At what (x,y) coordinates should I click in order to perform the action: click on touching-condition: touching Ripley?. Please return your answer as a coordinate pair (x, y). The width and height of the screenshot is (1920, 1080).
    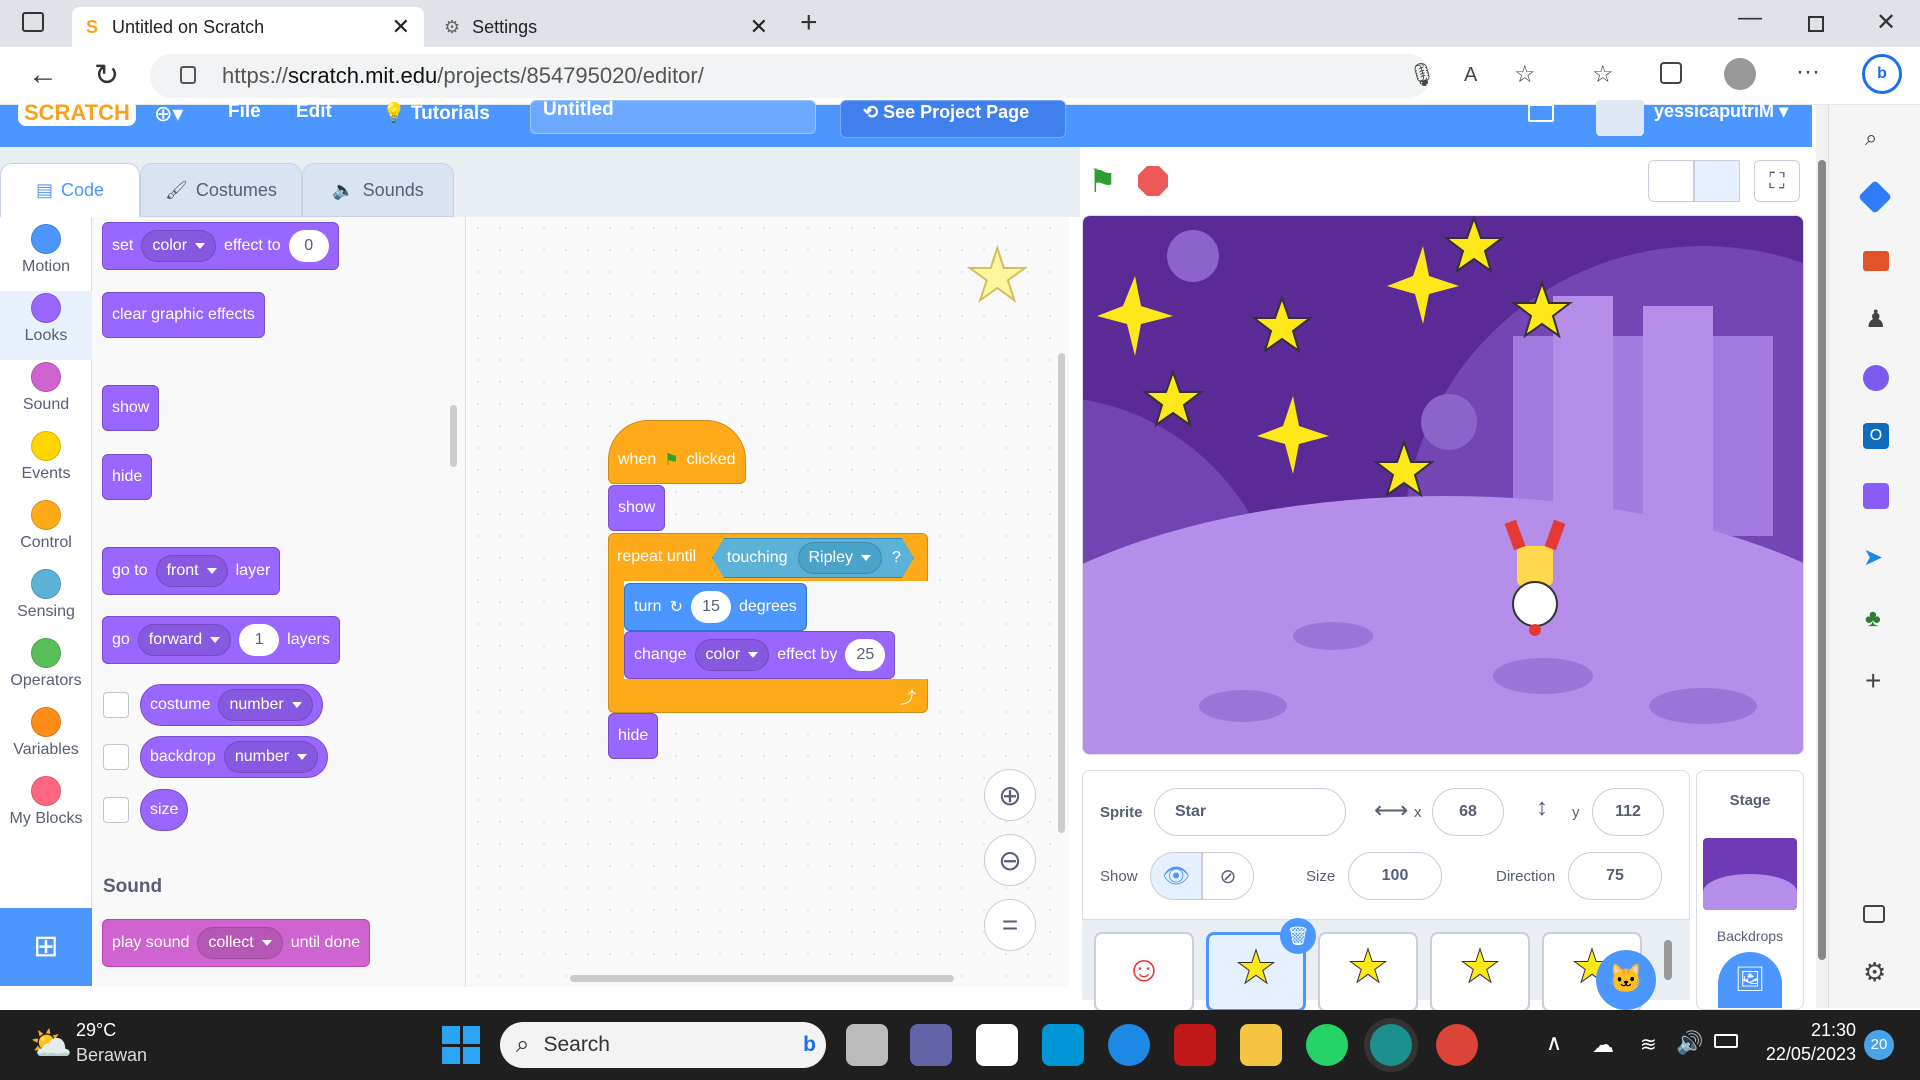
    Looking at the image, I should click on (813, 558).